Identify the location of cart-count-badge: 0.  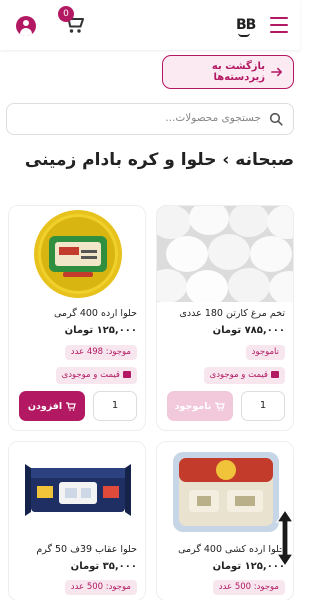
(66, 14).